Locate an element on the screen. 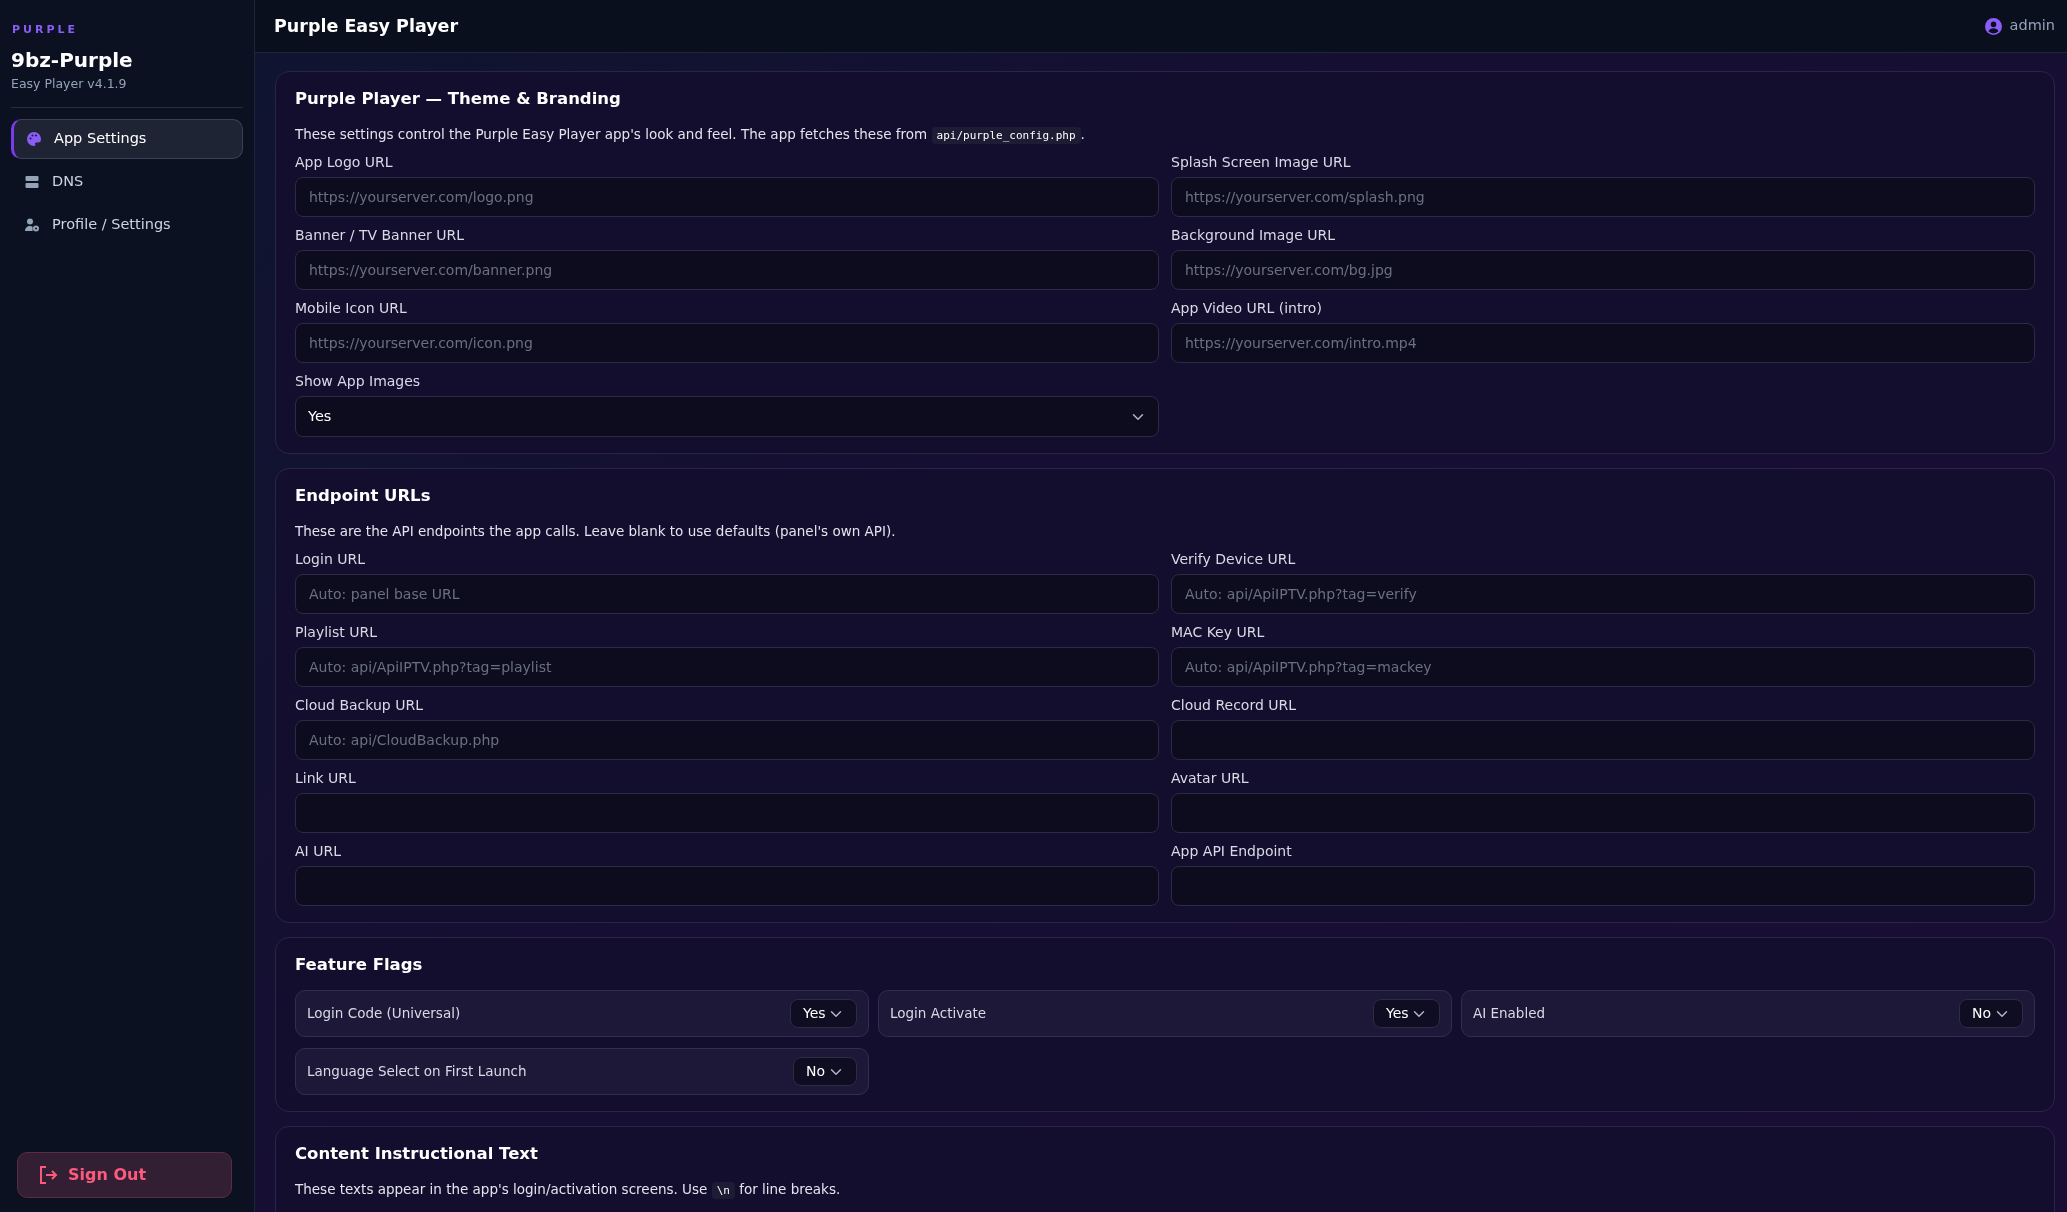 The height and width of the screenshot is (1212, 2067). section-description: These settings control the Purple Easy Player app's look and feel. The app fetches these from api/purple_config.php . is located at coordinates (690, 134).